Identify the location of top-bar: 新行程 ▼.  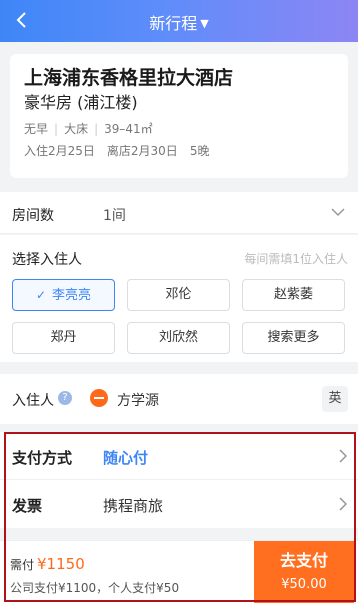
(179, 21).